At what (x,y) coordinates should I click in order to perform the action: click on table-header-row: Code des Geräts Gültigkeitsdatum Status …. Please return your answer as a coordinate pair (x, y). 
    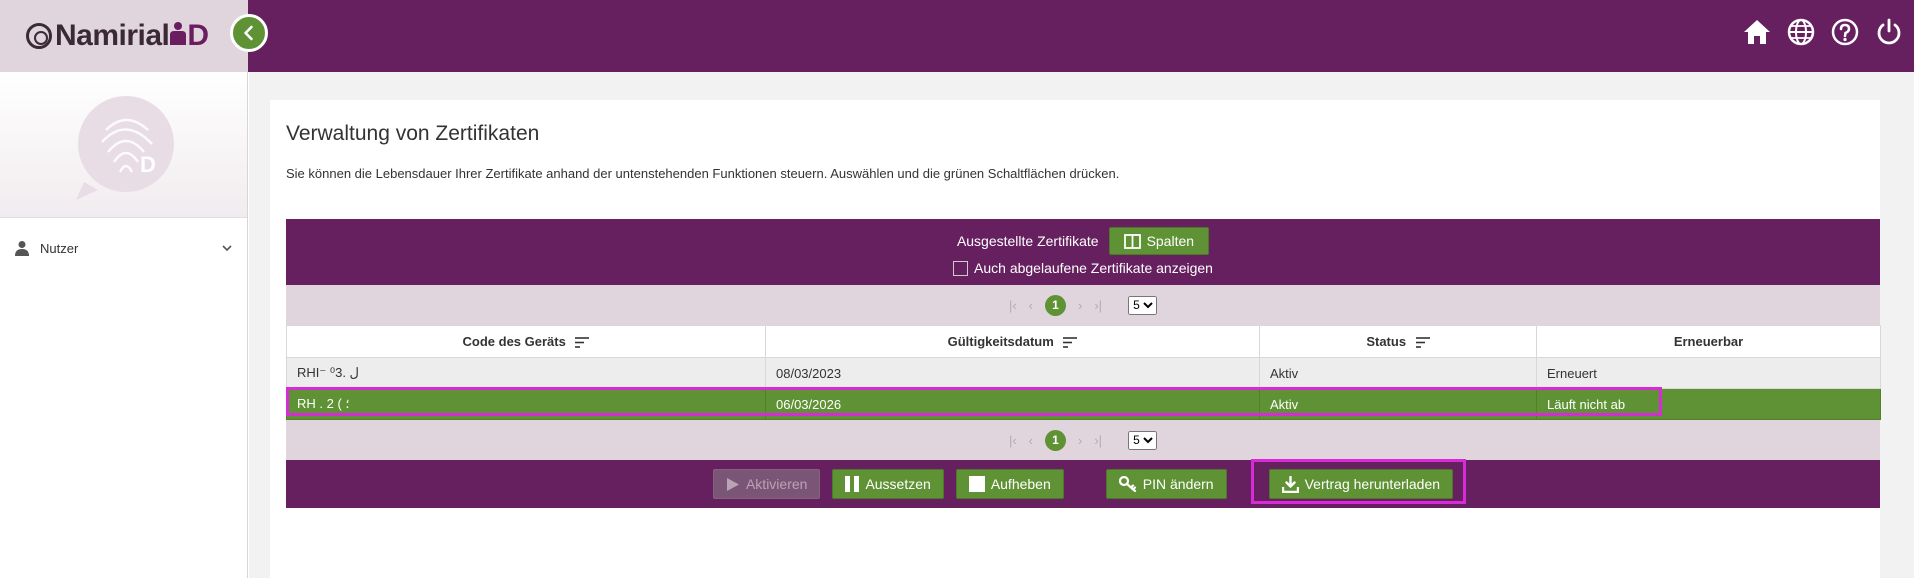
    Looking at the image, I should click on (1083, 341).